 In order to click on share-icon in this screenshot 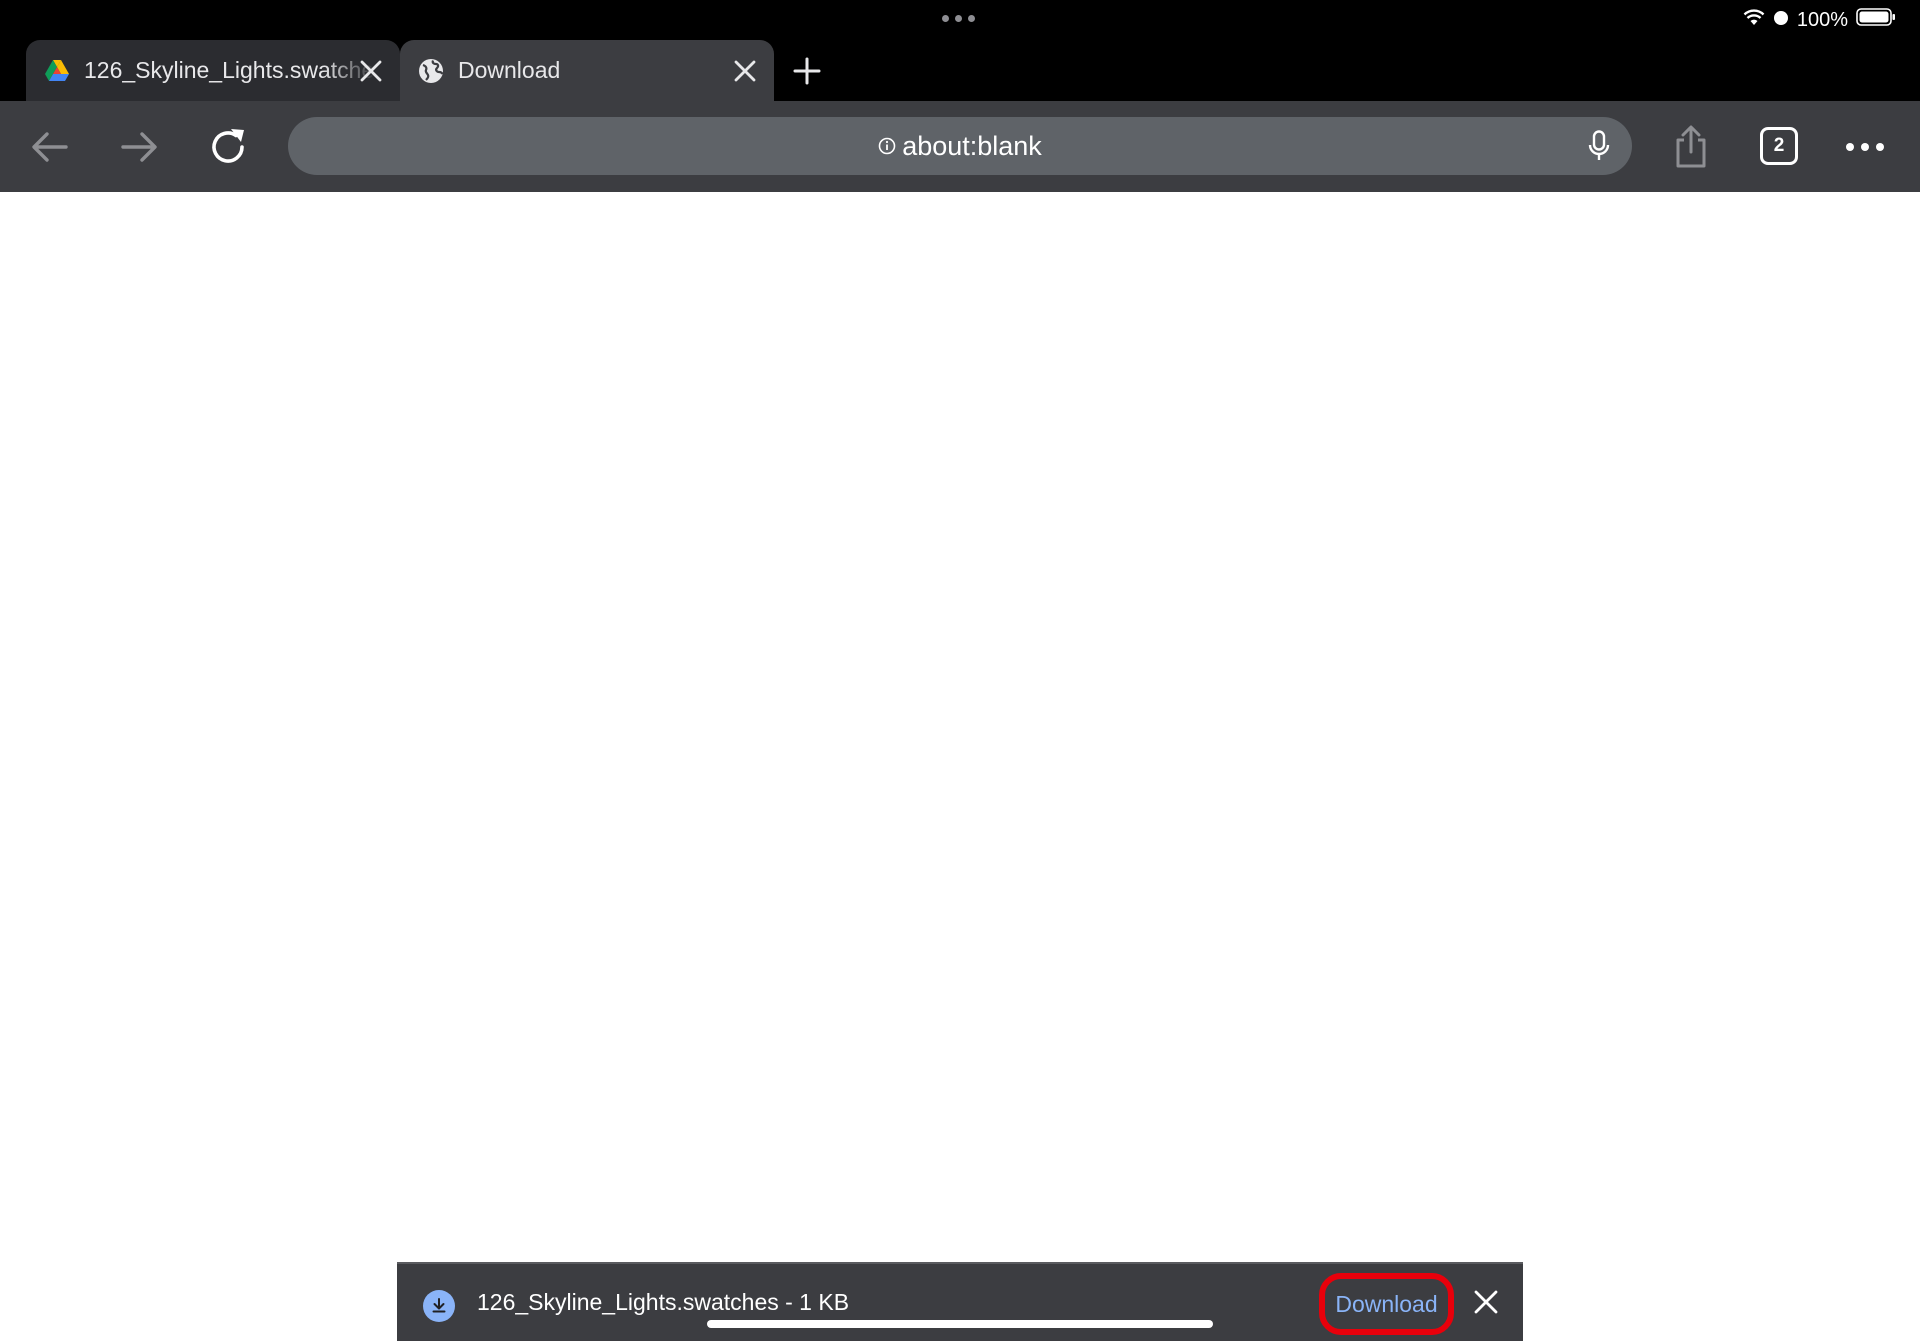, I will do `click(1691, 146)`.